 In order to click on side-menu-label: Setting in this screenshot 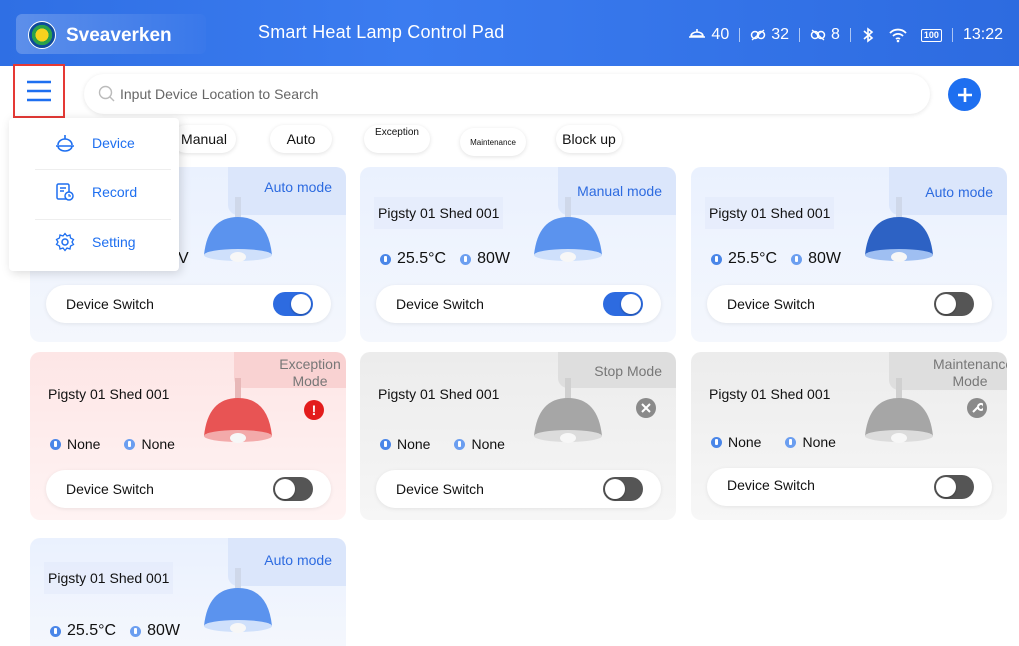, I will do `click(114, 242)`.